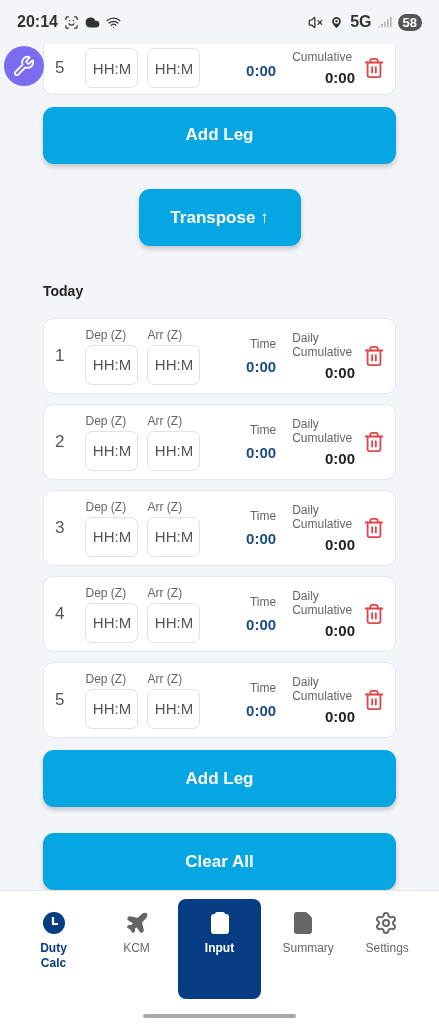 The image size is (439, 1024). Describe the element at coordinates (113, 22) in the screenshot. I see `wifi-icon` at that location.